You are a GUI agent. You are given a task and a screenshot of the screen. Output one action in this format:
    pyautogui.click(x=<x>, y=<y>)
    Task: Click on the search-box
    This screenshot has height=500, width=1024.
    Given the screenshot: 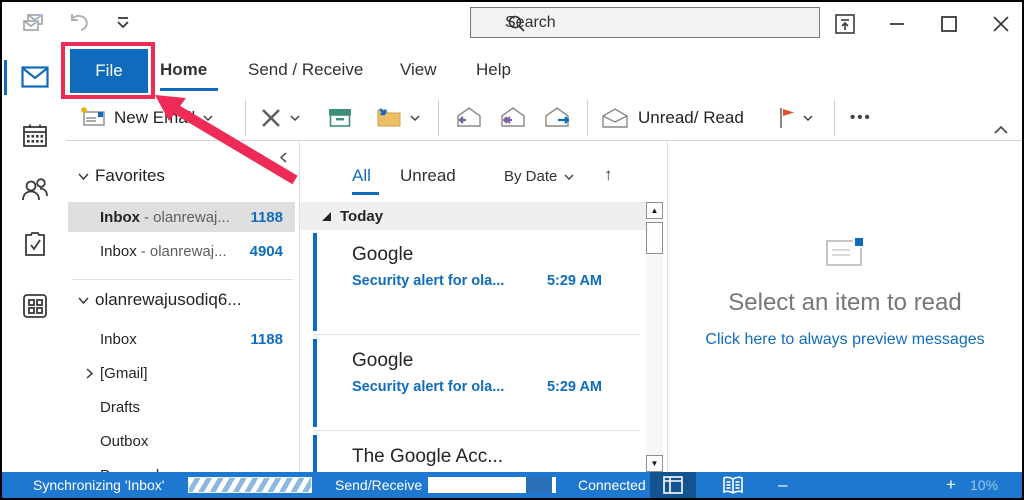 What is the action you would take?
    pyautogui.click(x=645, y=22)
    